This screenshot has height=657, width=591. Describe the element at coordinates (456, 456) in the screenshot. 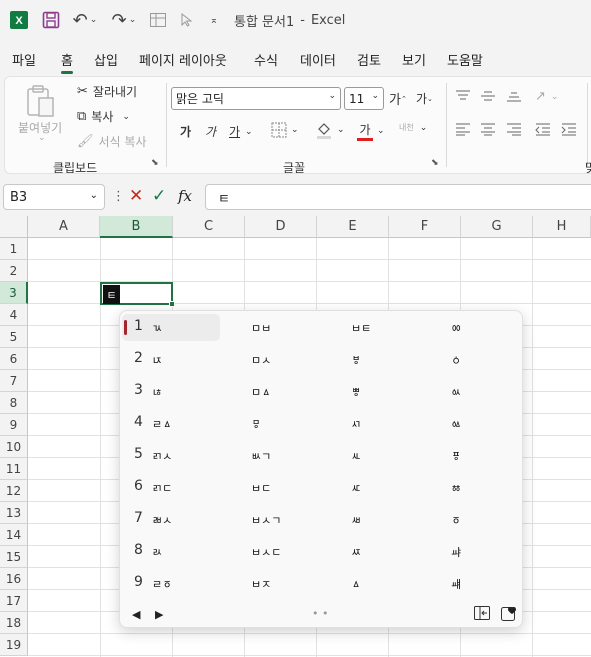

I see `candidate-item: ㆄ` at that location.